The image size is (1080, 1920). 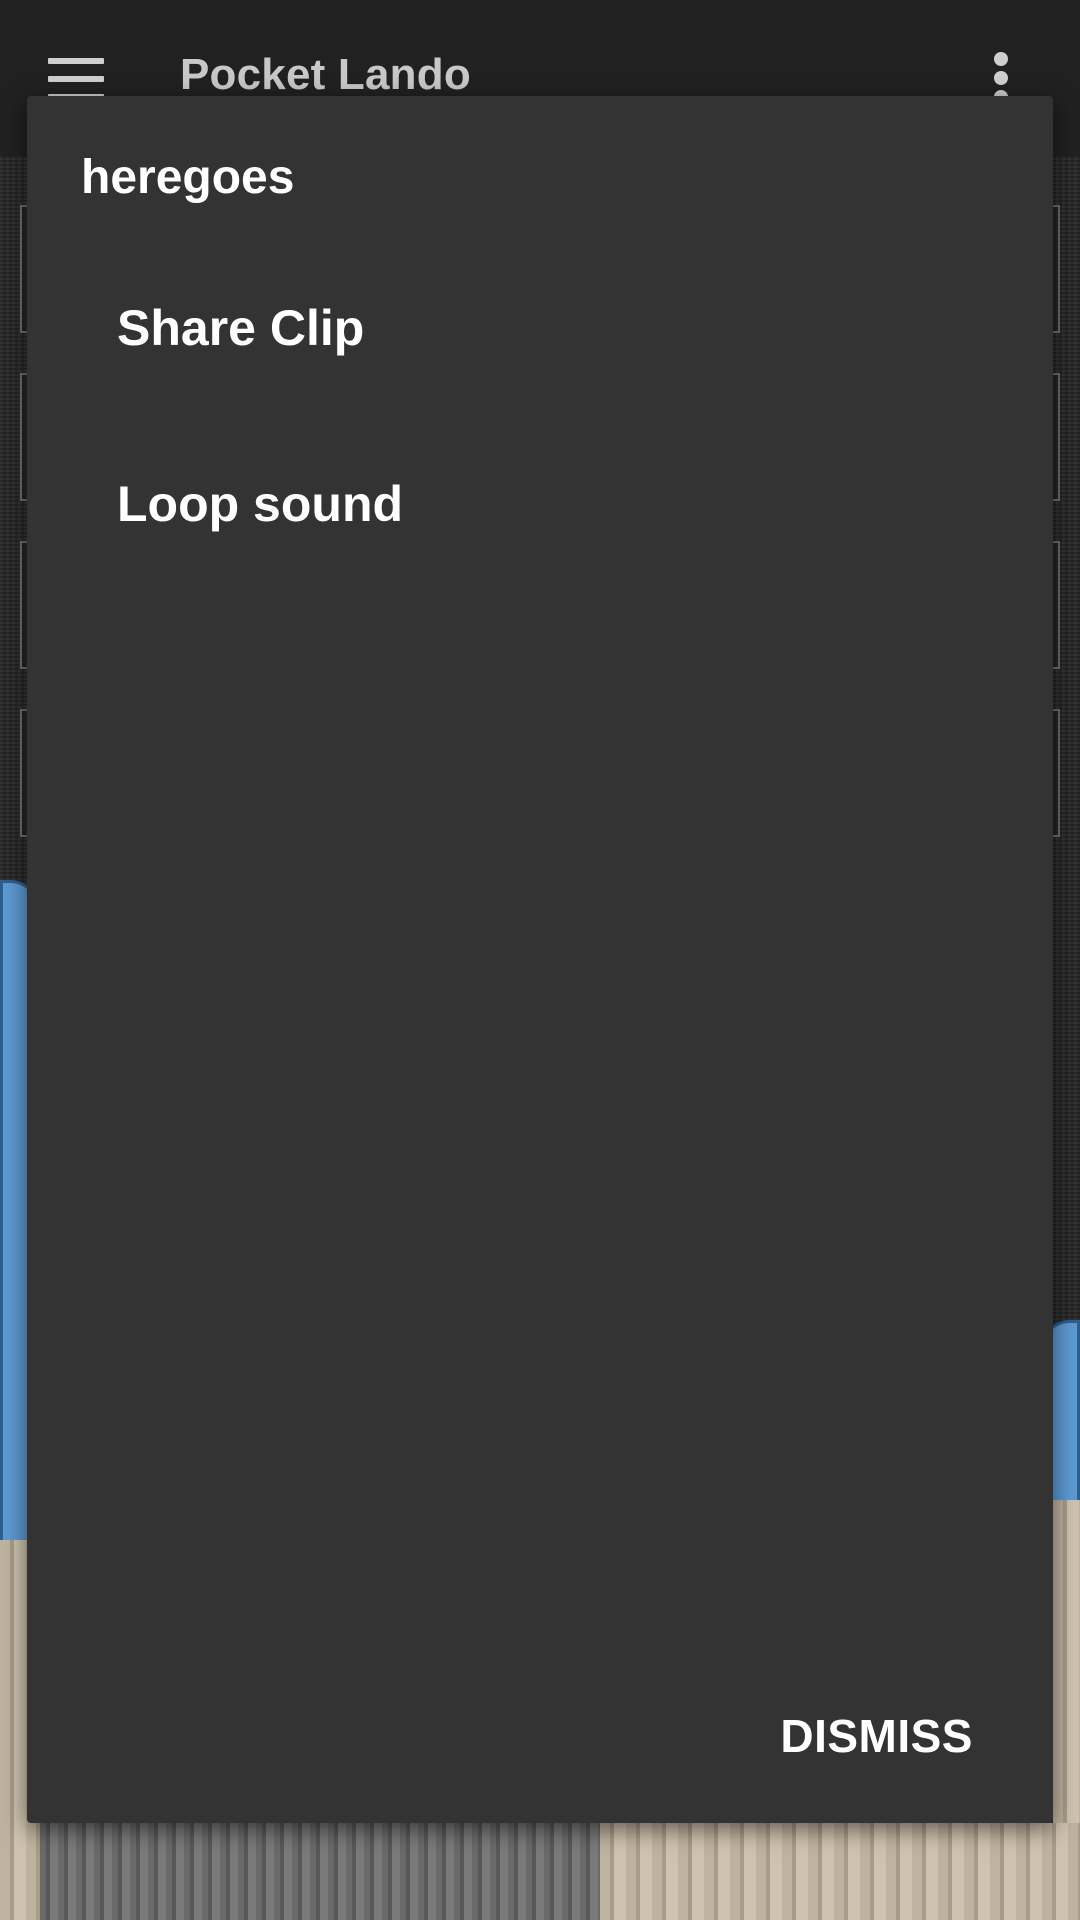 What do you see at coordinates (188, 177) in the screenshot?
I see `dialog-title: heregoes` at bounding box center [188, 177].